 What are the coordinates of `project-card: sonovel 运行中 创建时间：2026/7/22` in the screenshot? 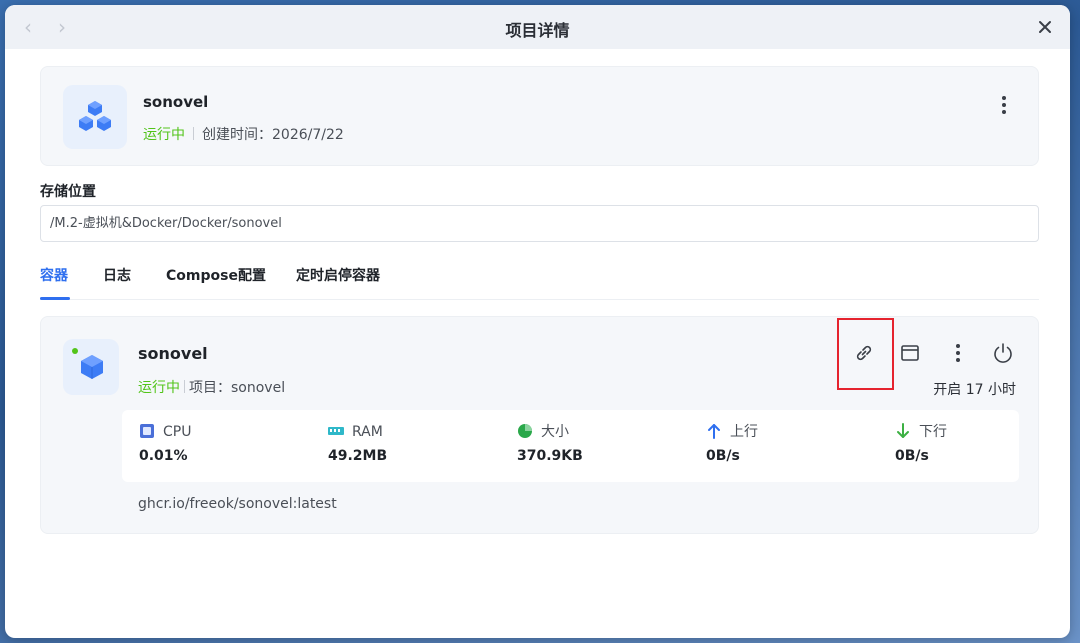 It's located at (539, 116).